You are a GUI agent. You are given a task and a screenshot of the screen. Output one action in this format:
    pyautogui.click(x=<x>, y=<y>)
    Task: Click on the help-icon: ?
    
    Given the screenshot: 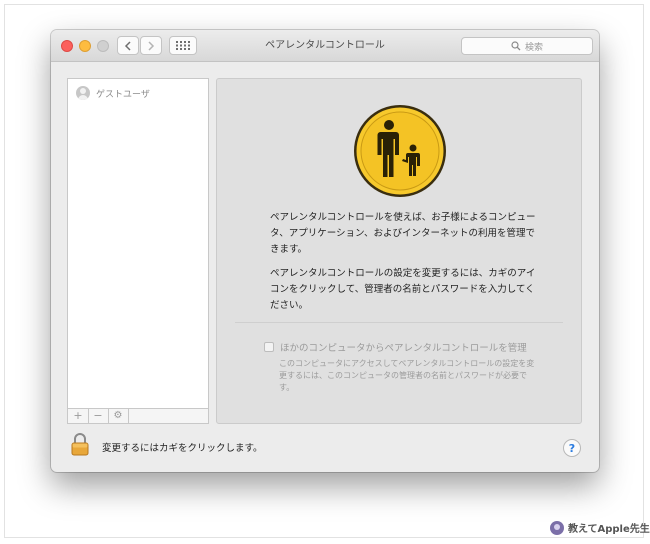 What is the action you would take?
    pyautogui.click(x=572, y=448)
    